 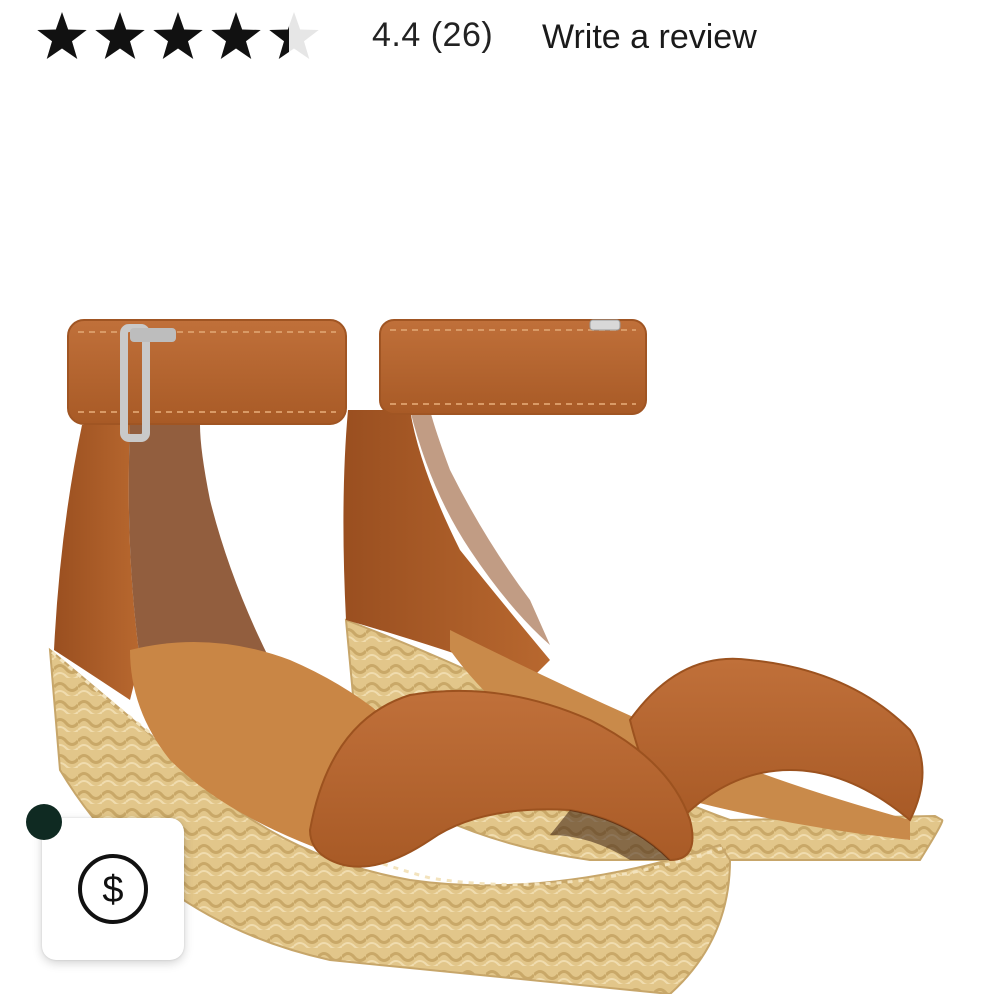 What do you see at coordinates (44, 822) in the screenshot?
I see `notification-dot` at bounding box center [44, 822].